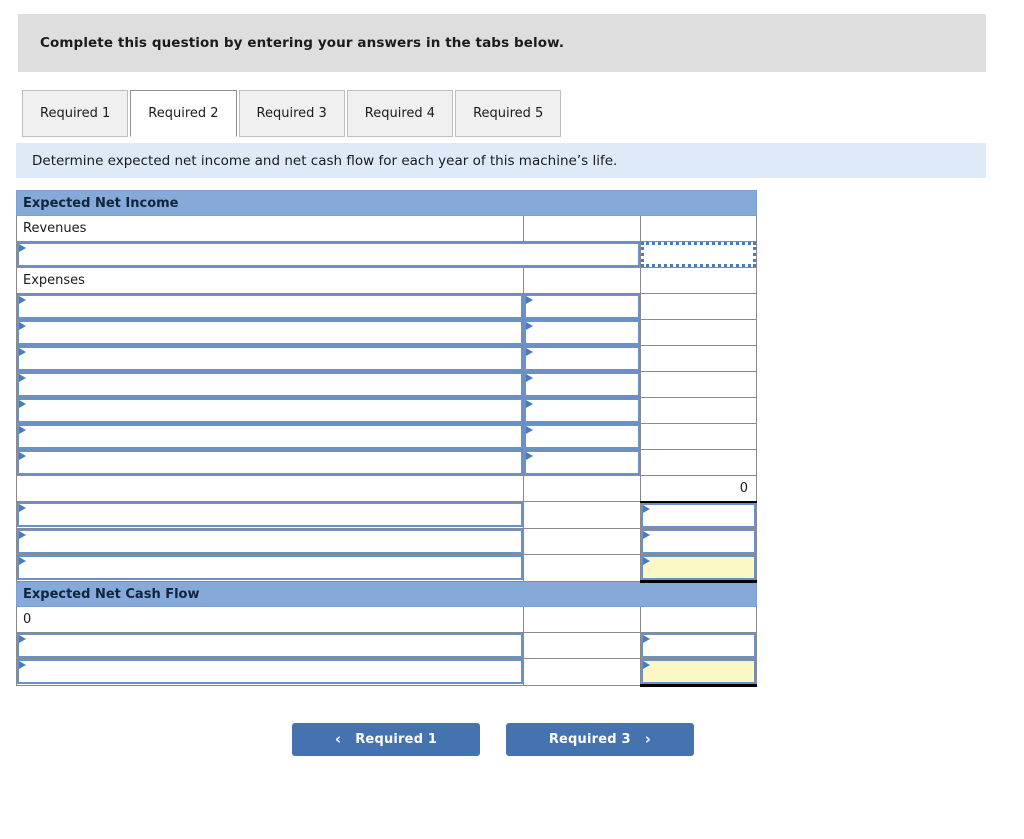 The image size is (1024, 839). What do you see at coordinates (698, 280) in the screenshot?
I see `expenses-col3-cell` at bounding box center [698, 280].